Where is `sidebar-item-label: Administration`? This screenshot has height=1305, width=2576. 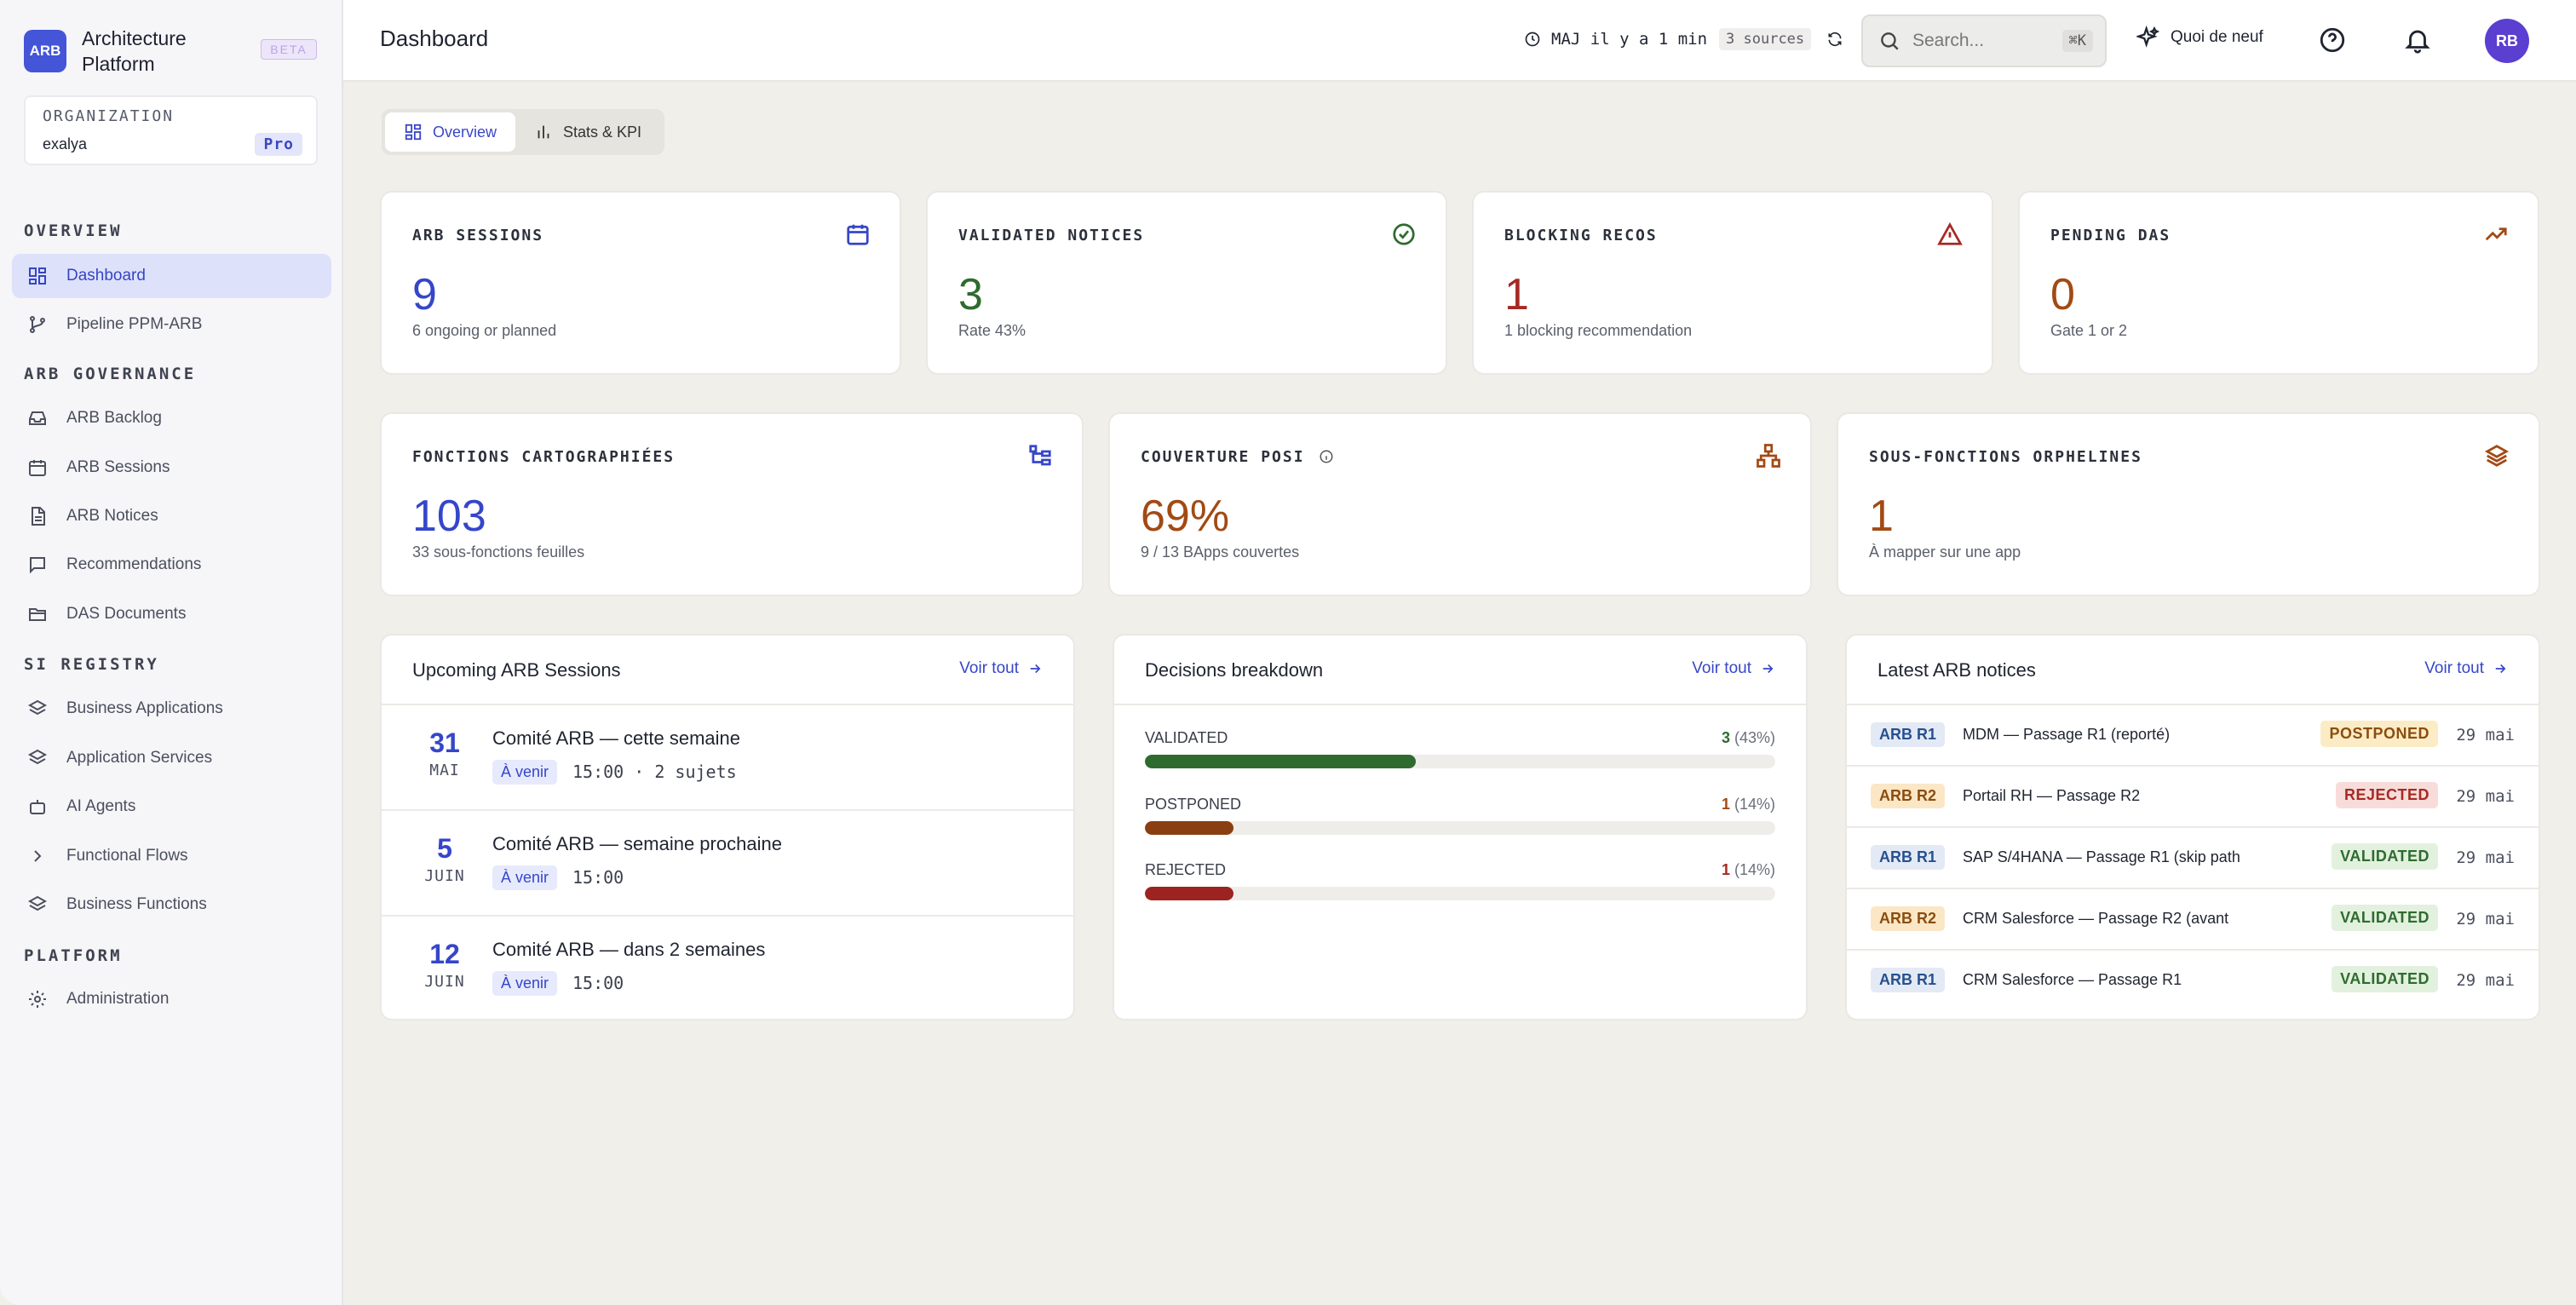
sidebar-item-label: Administration is located at coordinates (118, 999).